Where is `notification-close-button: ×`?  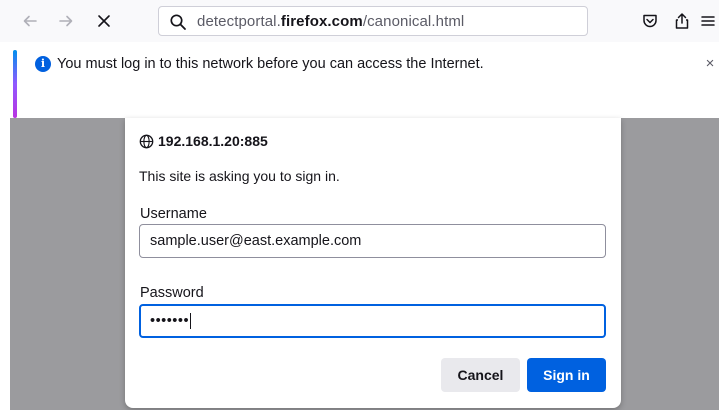 notification-close-button: × is located at coordinates (710, 64).